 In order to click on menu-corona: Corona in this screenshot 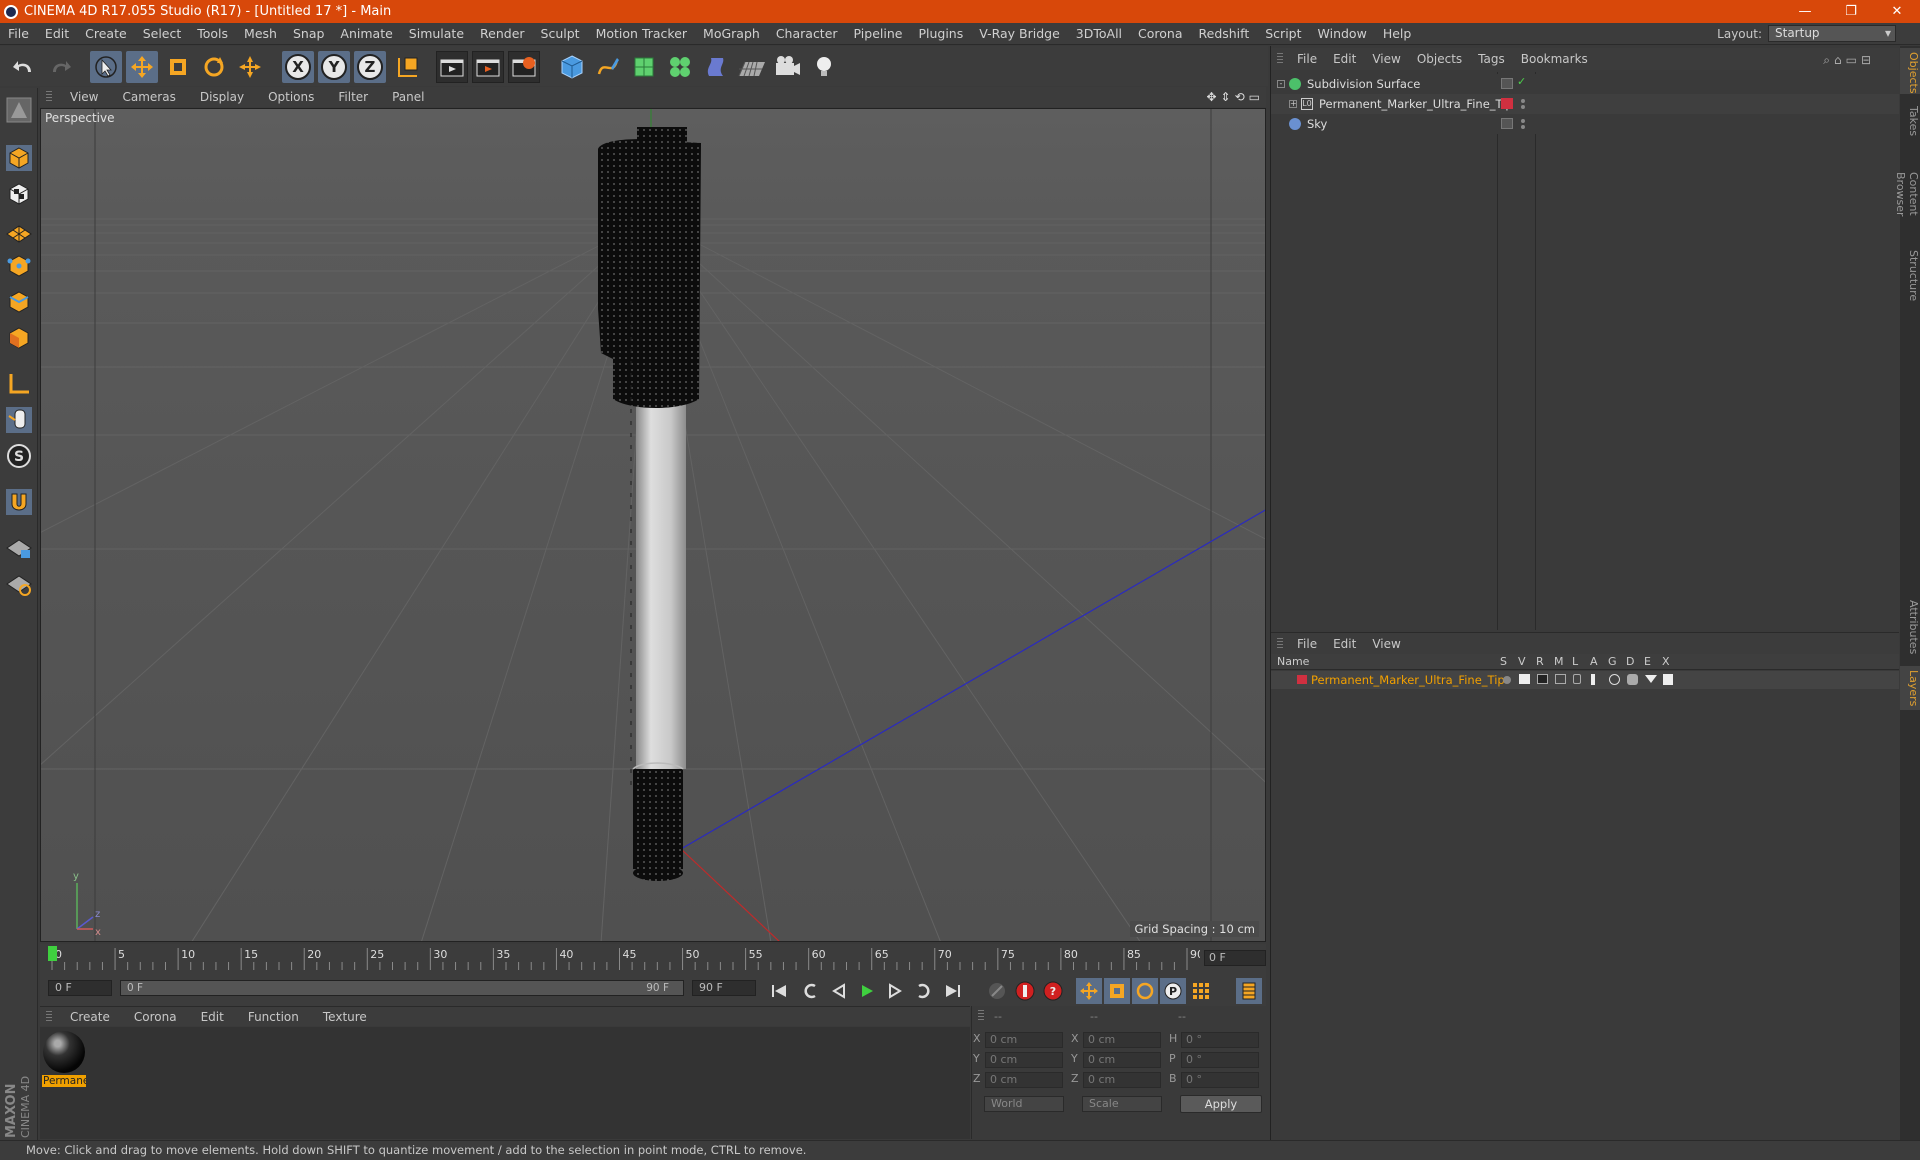, I will do `click(1160, 33)`.